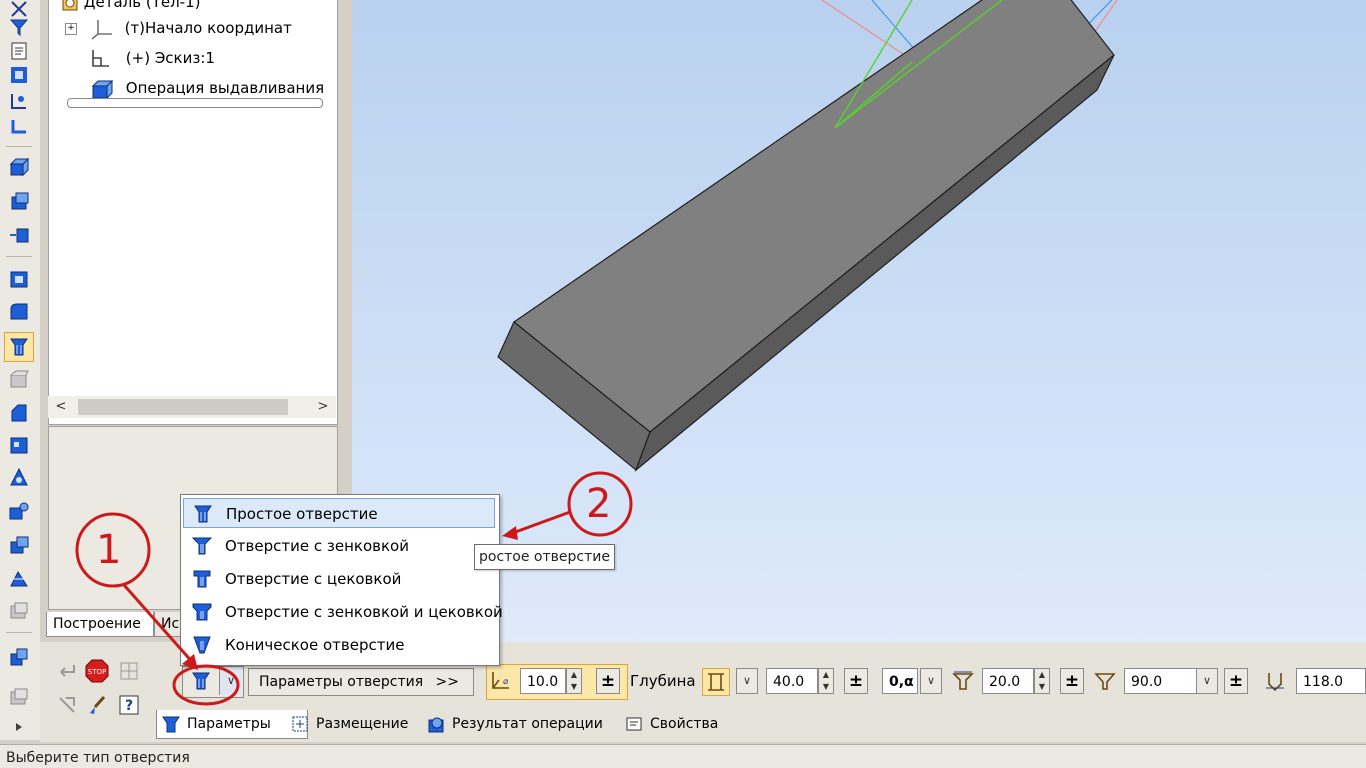 Image resolution: width=1366 pixels, height=768 pixels. Describe the element at coordinates (100, 624) in the screenshot. I see `tab-construction: Построение` at that location.